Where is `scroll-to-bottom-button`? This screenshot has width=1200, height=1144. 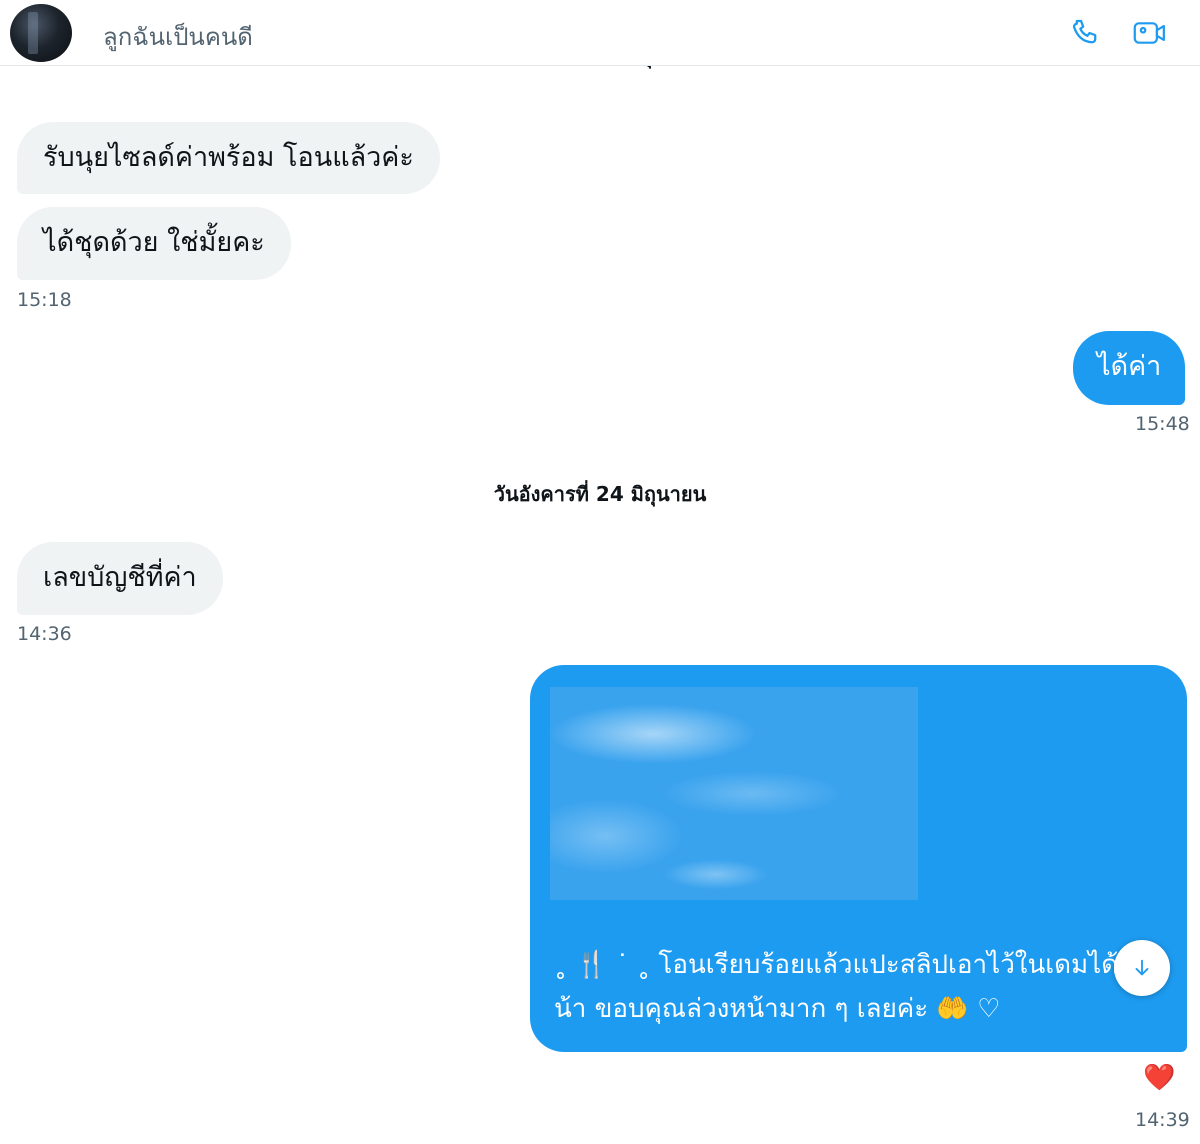
scroll-to-bottom-button is located at coordinates (1142, 968).